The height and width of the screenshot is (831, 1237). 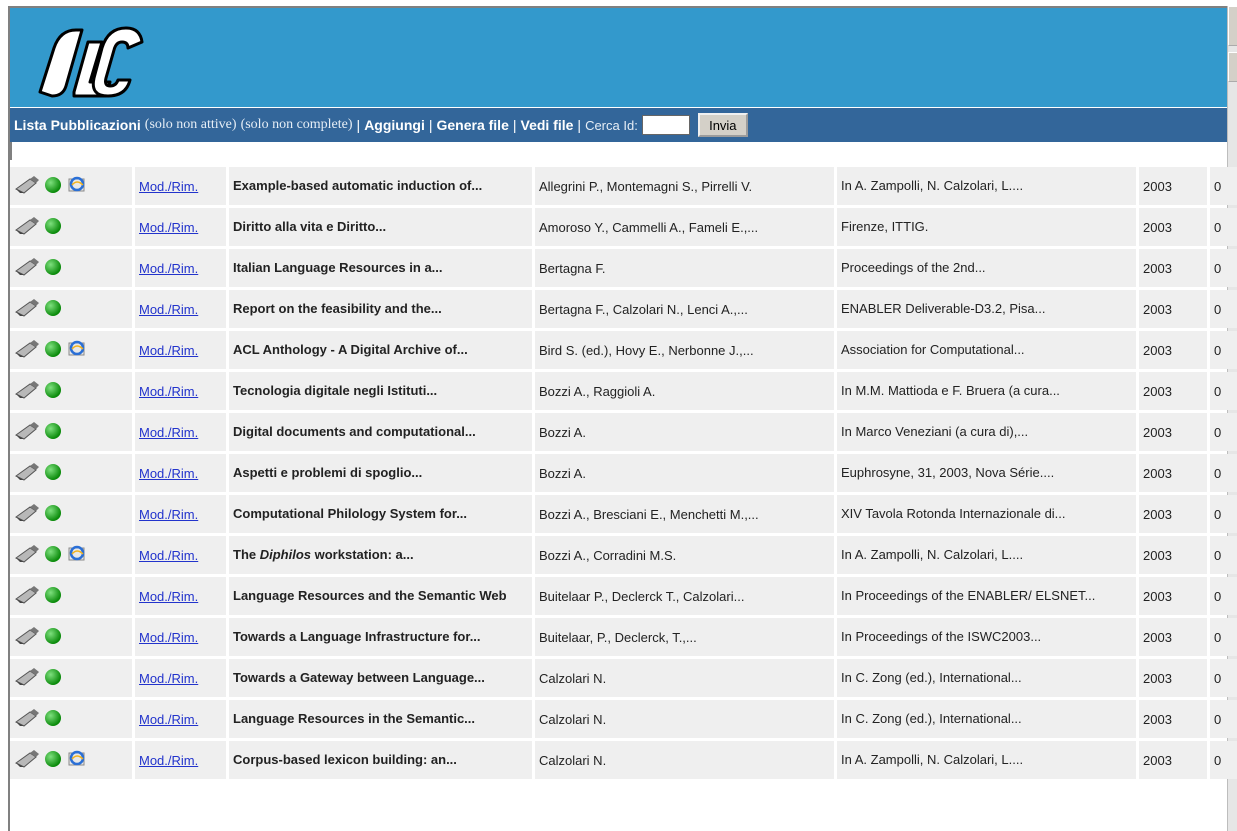 What do you see at coordinates (665, 125) in the screenshot?
I see `search-id-input` at bounding box center [665, 125].